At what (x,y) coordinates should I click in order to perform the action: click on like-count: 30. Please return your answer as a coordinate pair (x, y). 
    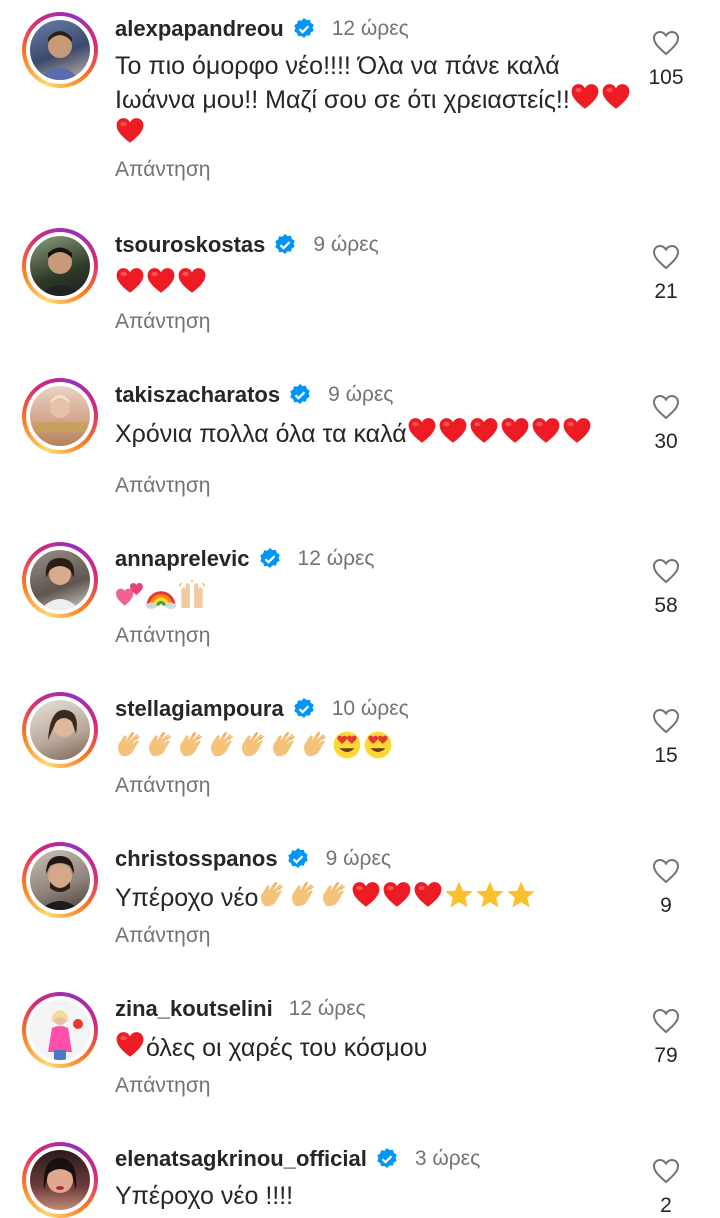
    Looking at the image, I should click on (666, 441).